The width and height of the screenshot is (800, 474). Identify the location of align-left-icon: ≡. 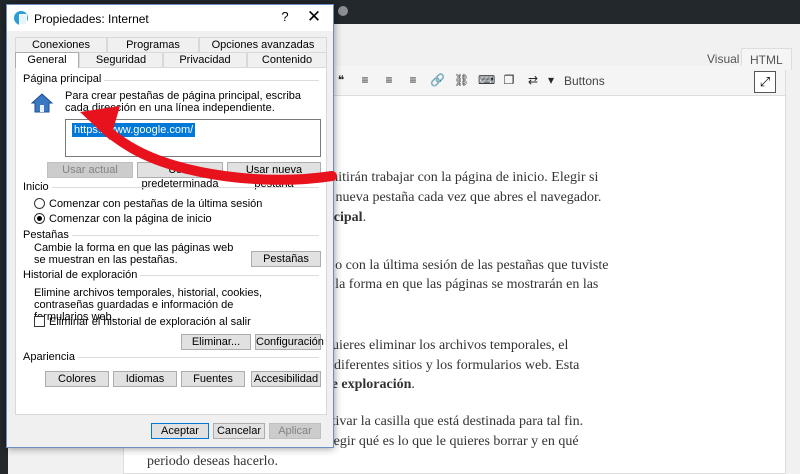
(365, 80).